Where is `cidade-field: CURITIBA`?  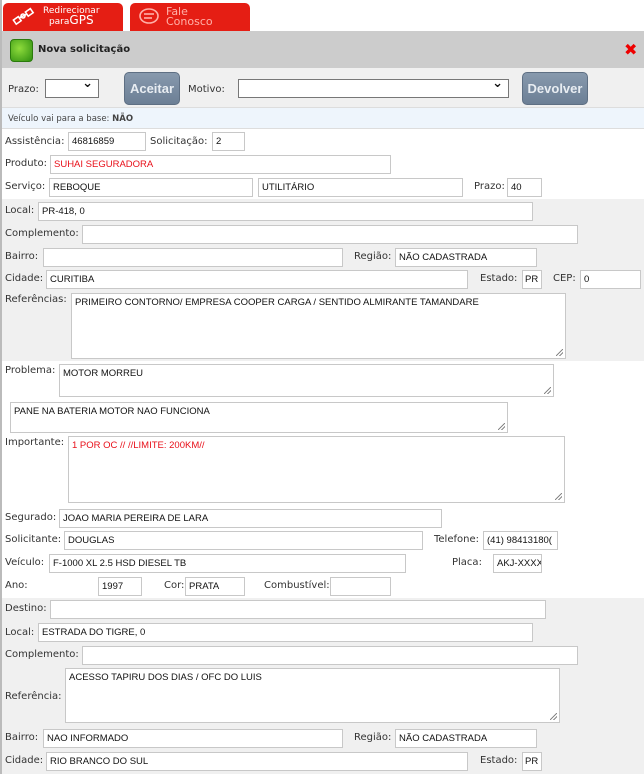 cidade-field: CURITIBA is located at coordinates (257, 279).